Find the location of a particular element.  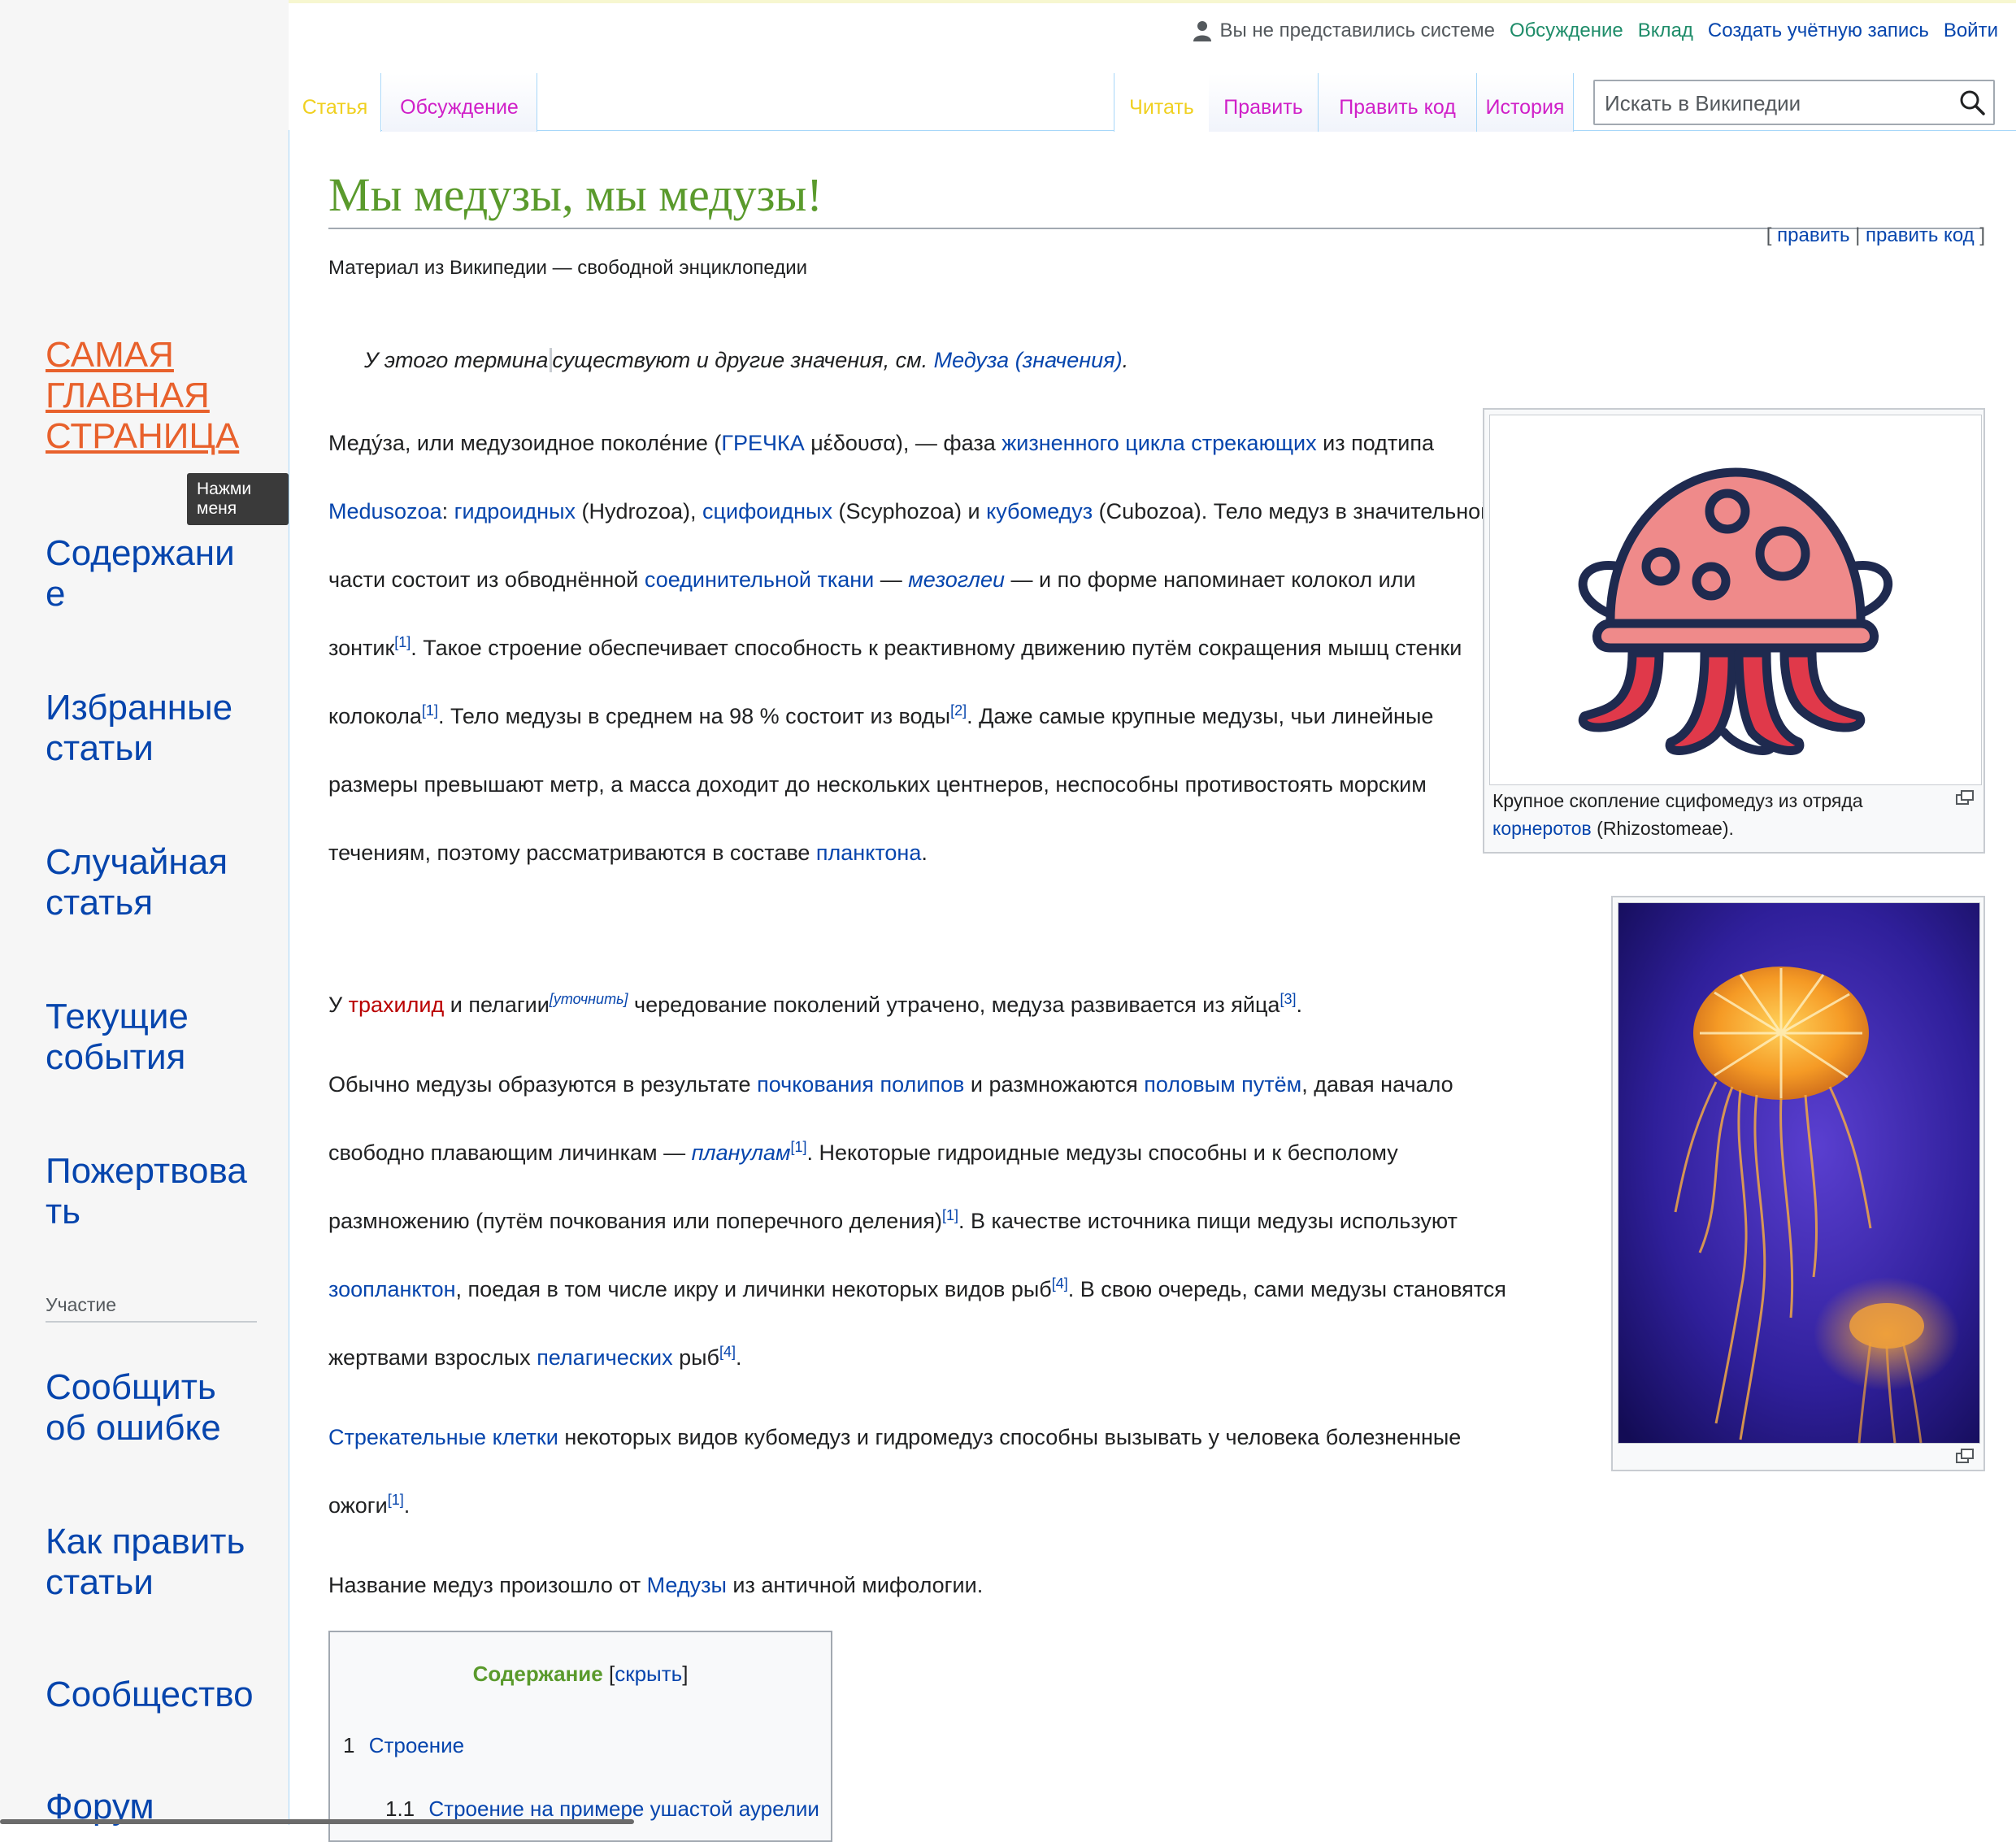

sidebar-item-label: СТРАНИЦА is located at coordinates (143, 436).